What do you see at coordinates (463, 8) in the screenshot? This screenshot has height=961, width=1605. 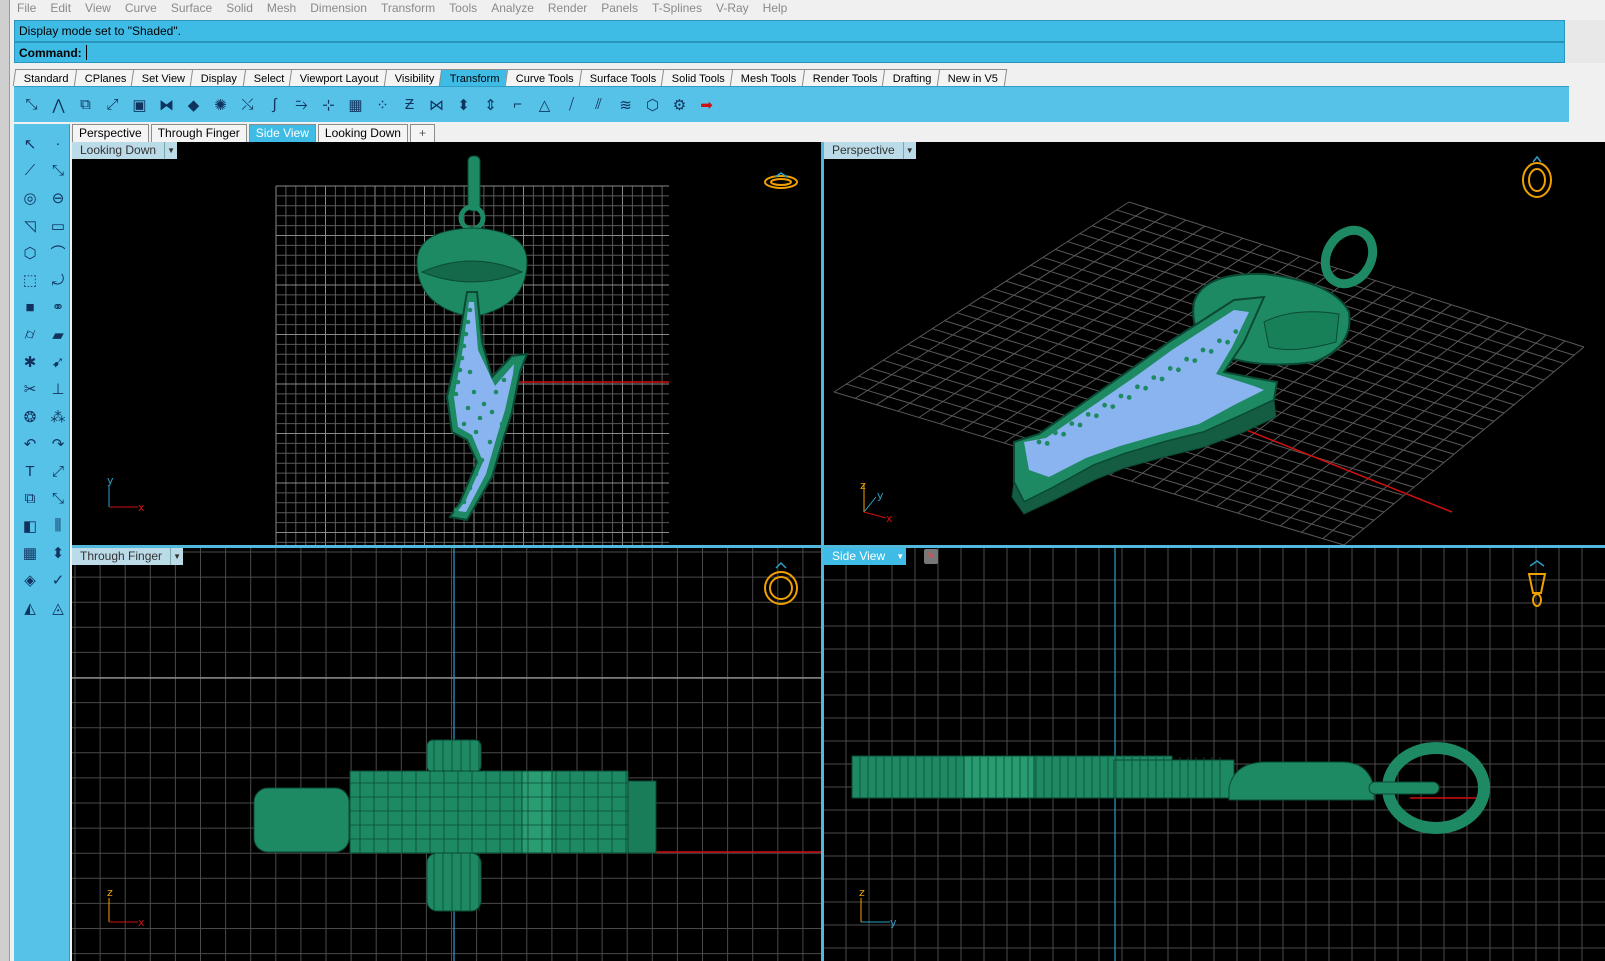 I see `menu-tools: Tools` at bounding box center [463, 8].